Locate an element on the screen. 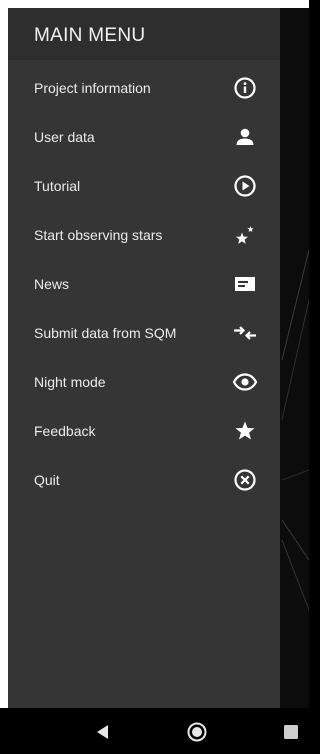 This screenshot has height=754, width=320. stars-icon is located at coordinates (245, 235).